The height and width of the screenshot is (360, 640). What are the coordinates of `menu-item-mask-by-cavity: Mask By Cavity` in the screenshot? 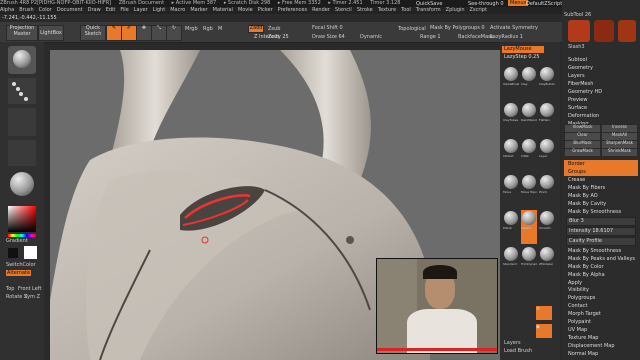 It's located at (601, 204).